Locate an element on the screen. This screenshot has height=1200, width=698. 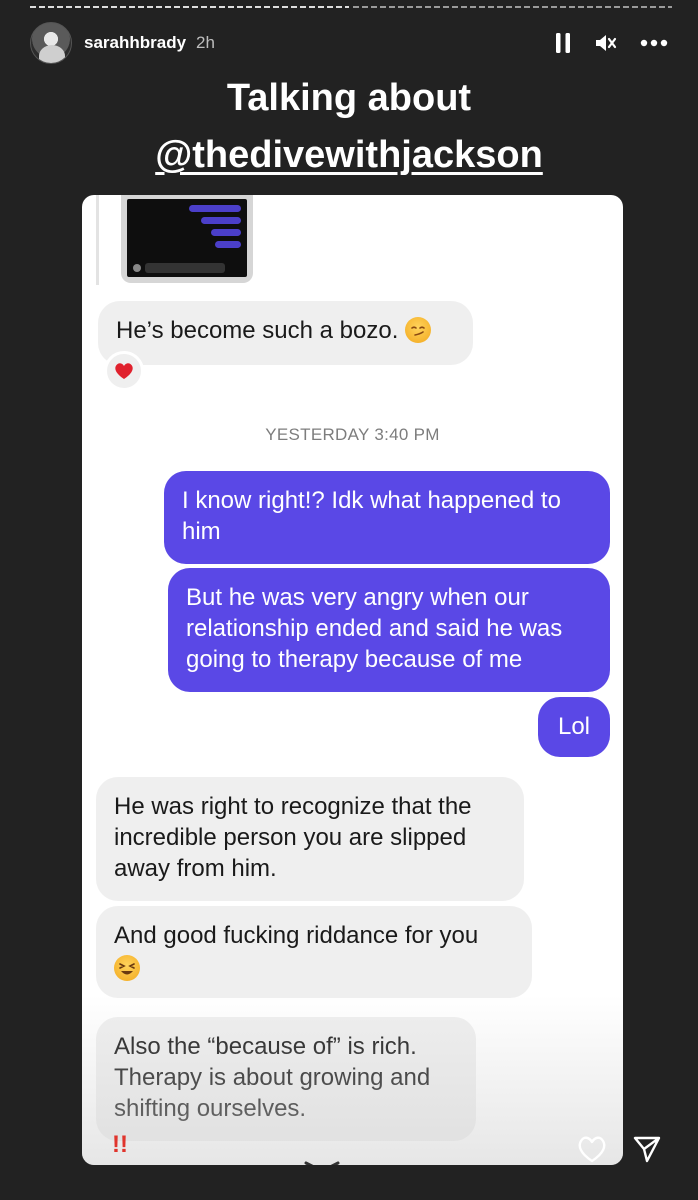
message-timestamp: YESTERDAY 3:40 PM is located at coordinates (352, 434).